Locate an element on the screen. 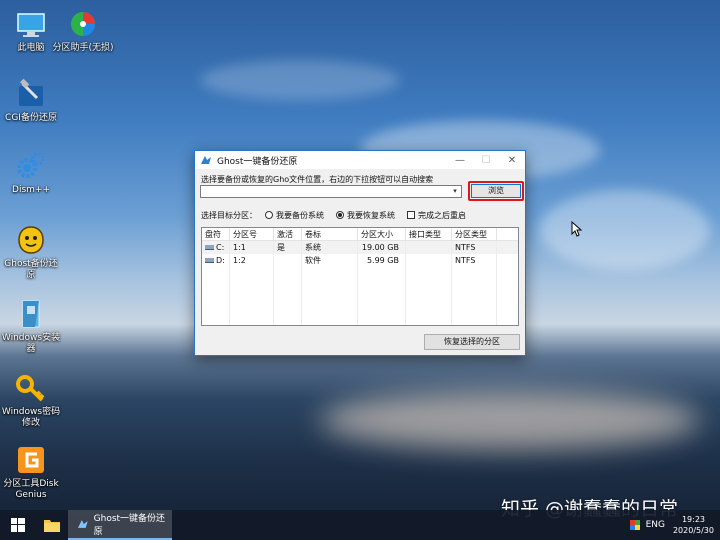  path-hint: 选择要备份或恢复的Gho文件位置，右边的下拉按钮可以自动搜索 is located at coordinates (317, 179).